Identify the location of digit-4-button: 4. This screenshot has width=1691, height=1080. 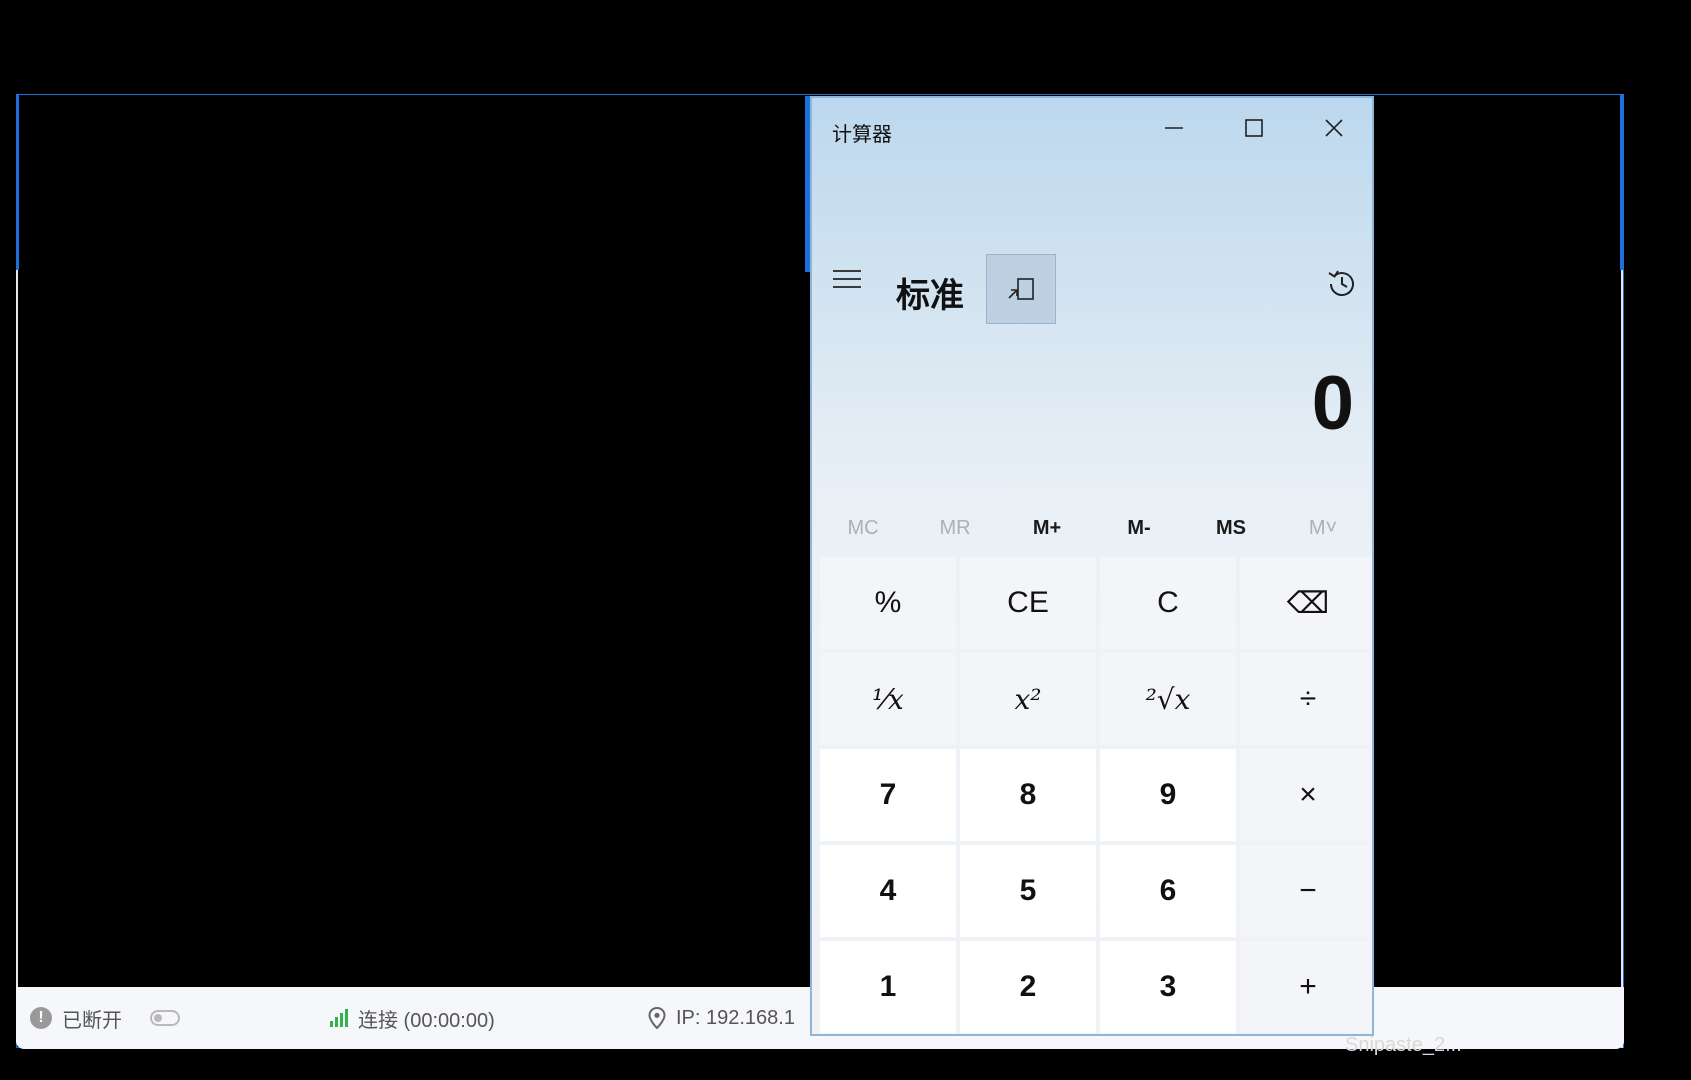
(888, 891).